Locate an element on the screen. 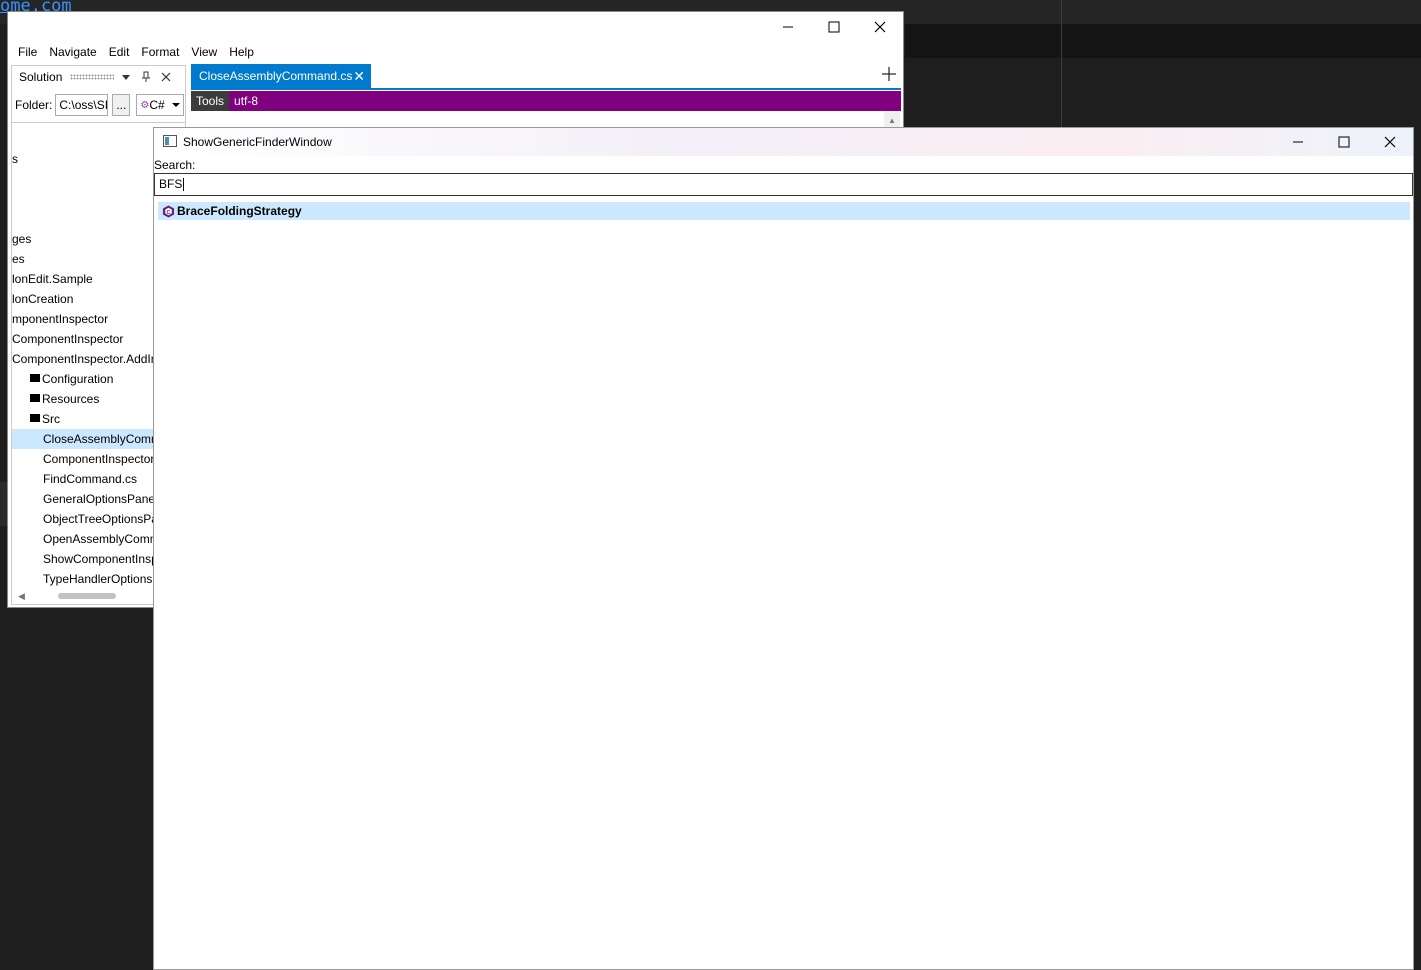  dropdown-arrow-icon is located at coordinates (126, 77).